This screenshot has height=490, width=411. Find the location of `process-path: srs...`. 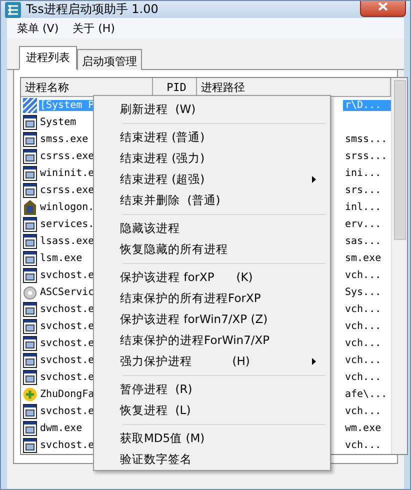

process-path: srs... is located at coordinates (363, 190).